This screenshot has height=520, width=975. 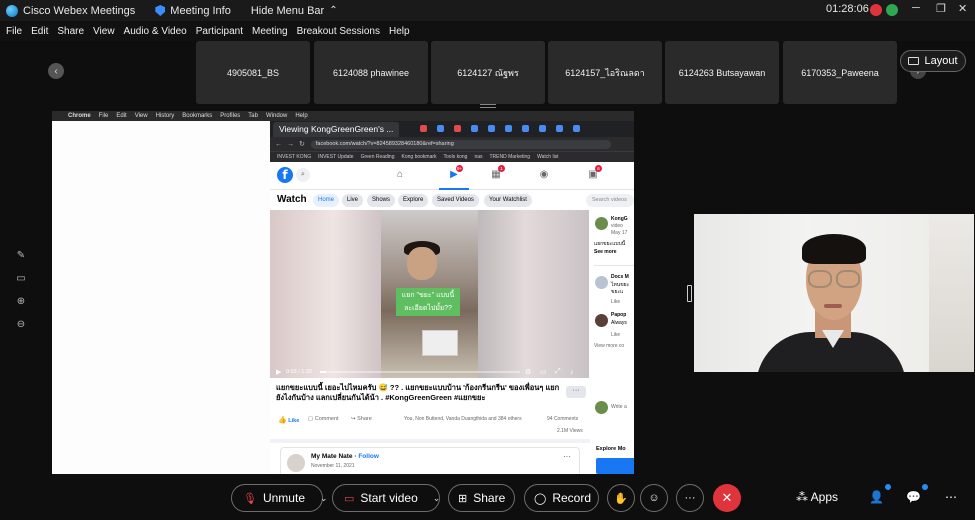 What do you see at coordinates (361, 419) in the screenshot?
I see `share-post-button: ↪ Share` at bounding box center [361, 419].